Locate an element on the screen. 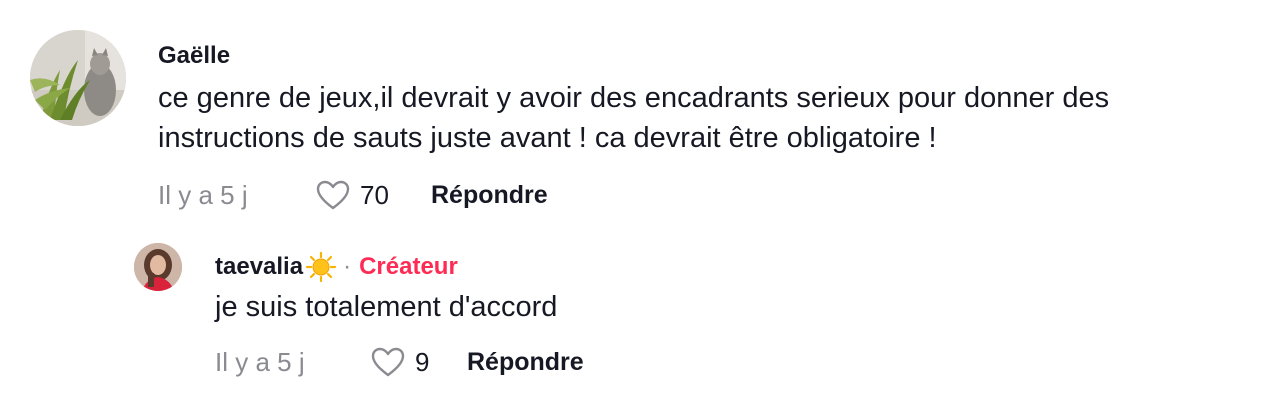 The height and width of the screenshot is (400, 1288). comment-meta: Il y a 5 j 70 Répondre is located at coordinates (353, 195).